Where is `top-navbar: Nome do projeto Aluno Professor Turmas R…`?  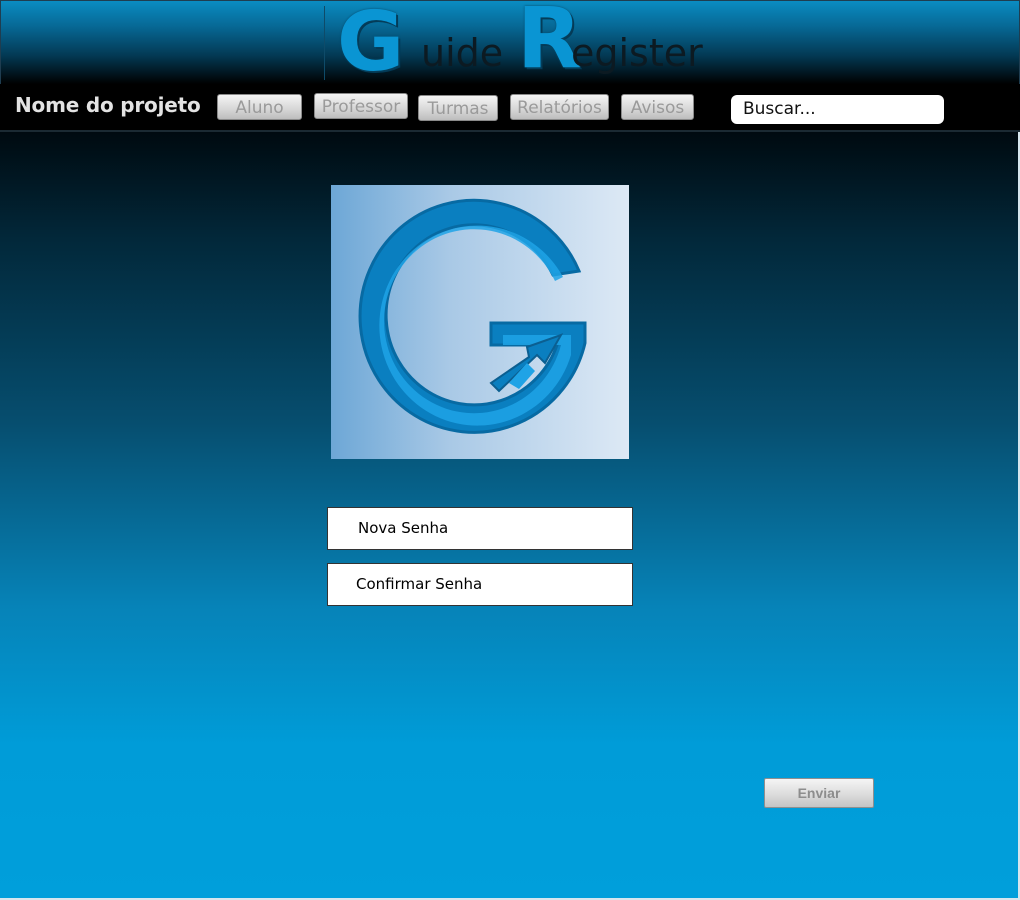
top-navbar: Nome do projeto Aluno Professor Turmas R… is located at coordinates (510, 108).